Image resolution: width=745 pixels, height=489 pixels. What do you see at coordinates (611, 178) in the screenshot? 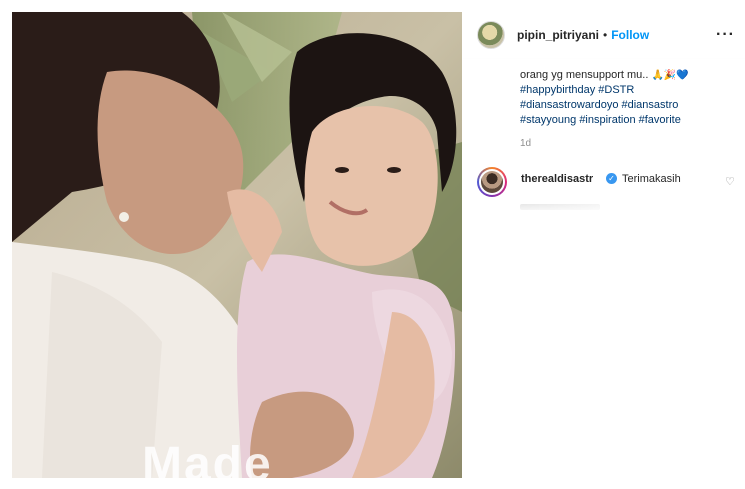
I see `verified-badge-icon: ✓` at bounding box center [611, 178].